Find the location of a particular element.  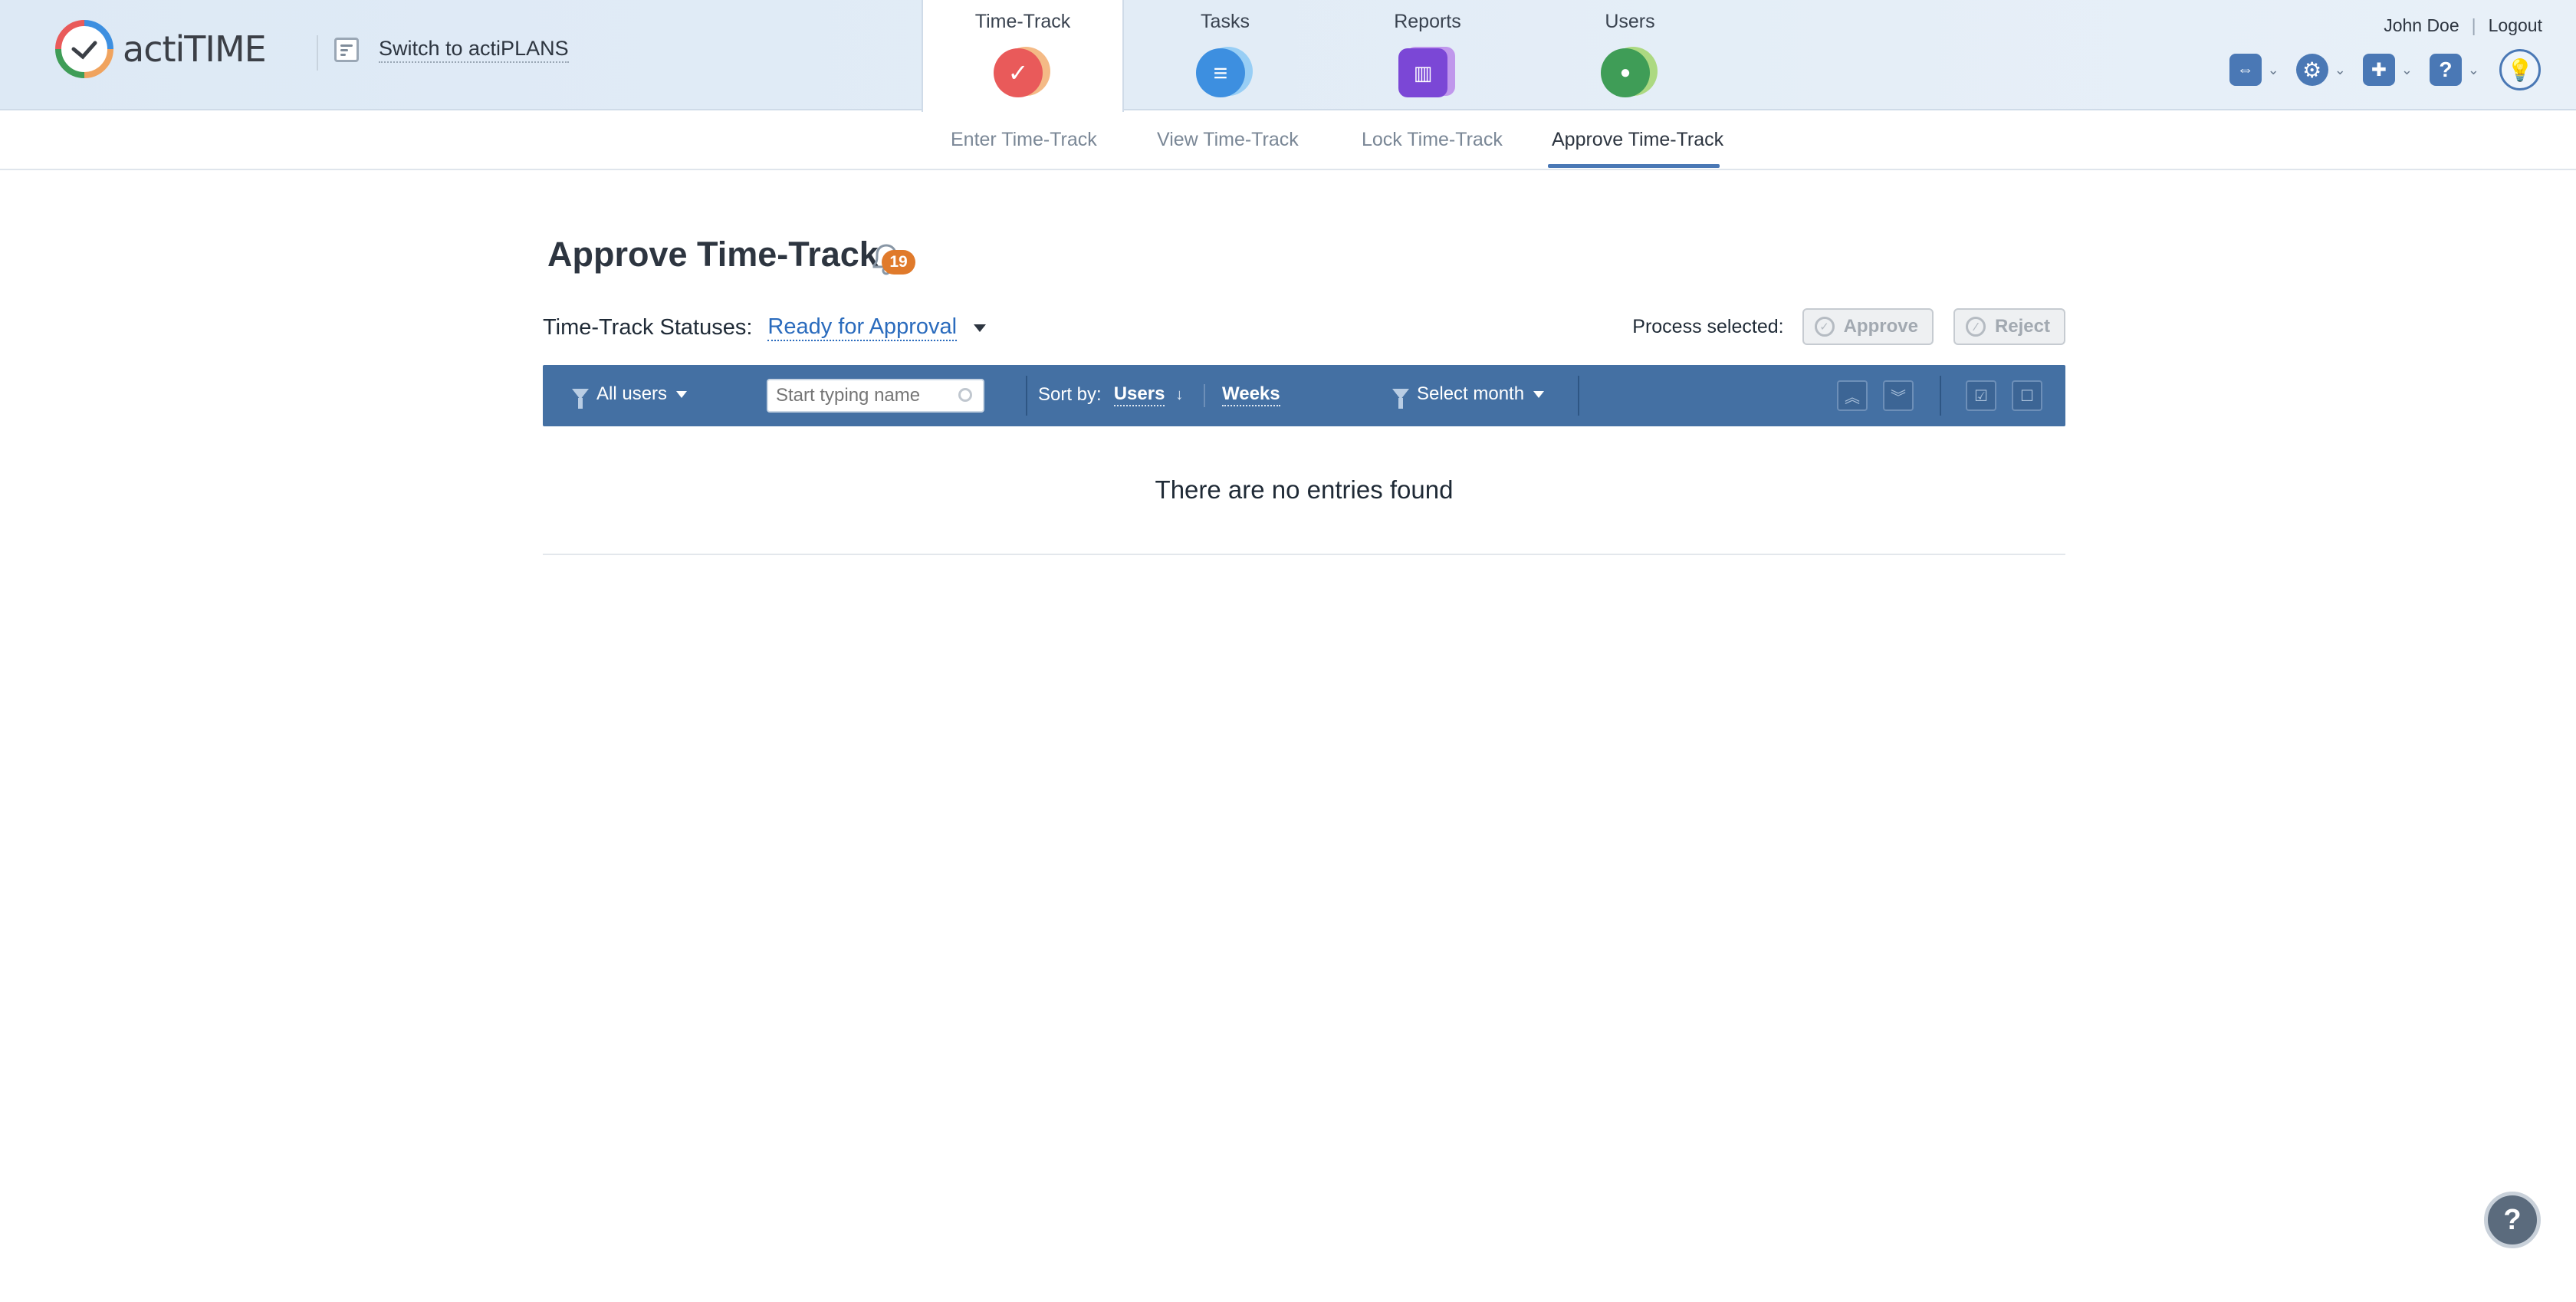

weeks-toggle: Weeks is located at coordinates (1251, 394).